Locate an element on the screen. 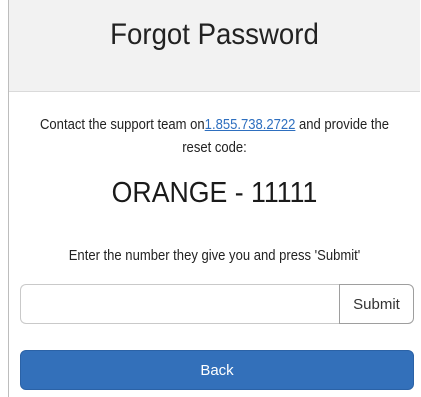 This screenshot has height=397, width=421. support-phone-link: 1.855.738.2722 is located at coordinates (250, 125).